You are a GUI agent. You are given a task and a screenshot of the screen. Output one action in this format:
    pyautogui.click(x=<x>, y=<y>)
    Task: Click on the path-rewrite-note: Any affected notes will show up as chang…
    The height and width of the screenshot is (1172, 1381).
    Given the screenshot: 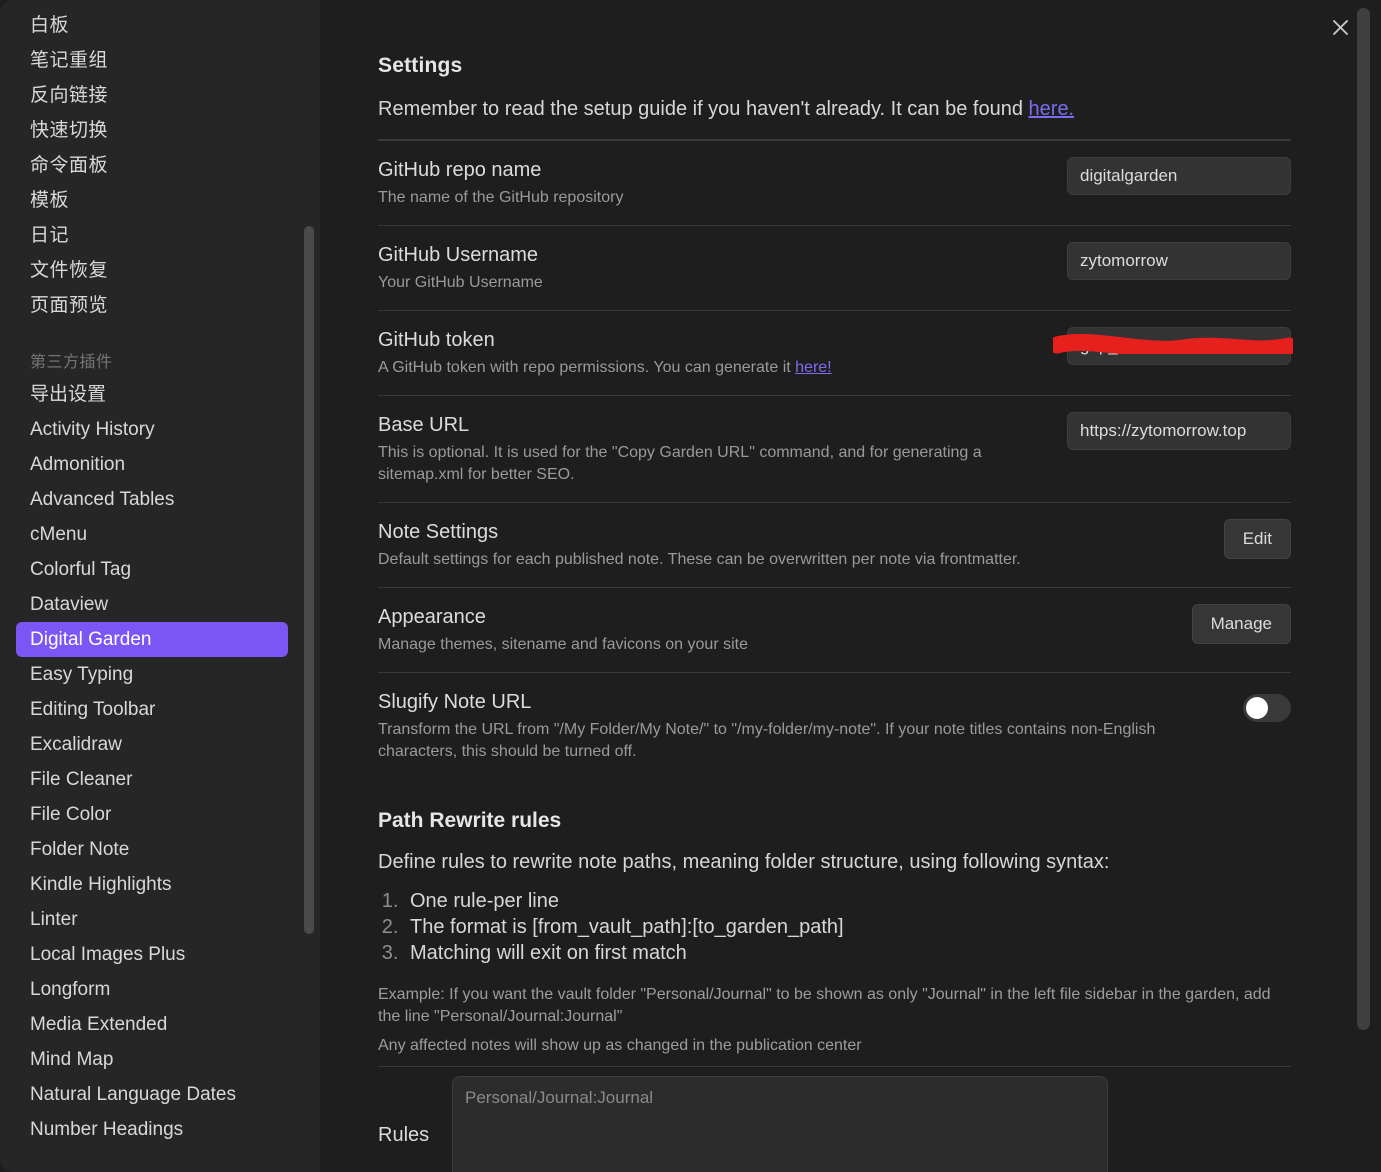 What is the action you would take?
    pyautogui.click(x=620, y=1045)
    